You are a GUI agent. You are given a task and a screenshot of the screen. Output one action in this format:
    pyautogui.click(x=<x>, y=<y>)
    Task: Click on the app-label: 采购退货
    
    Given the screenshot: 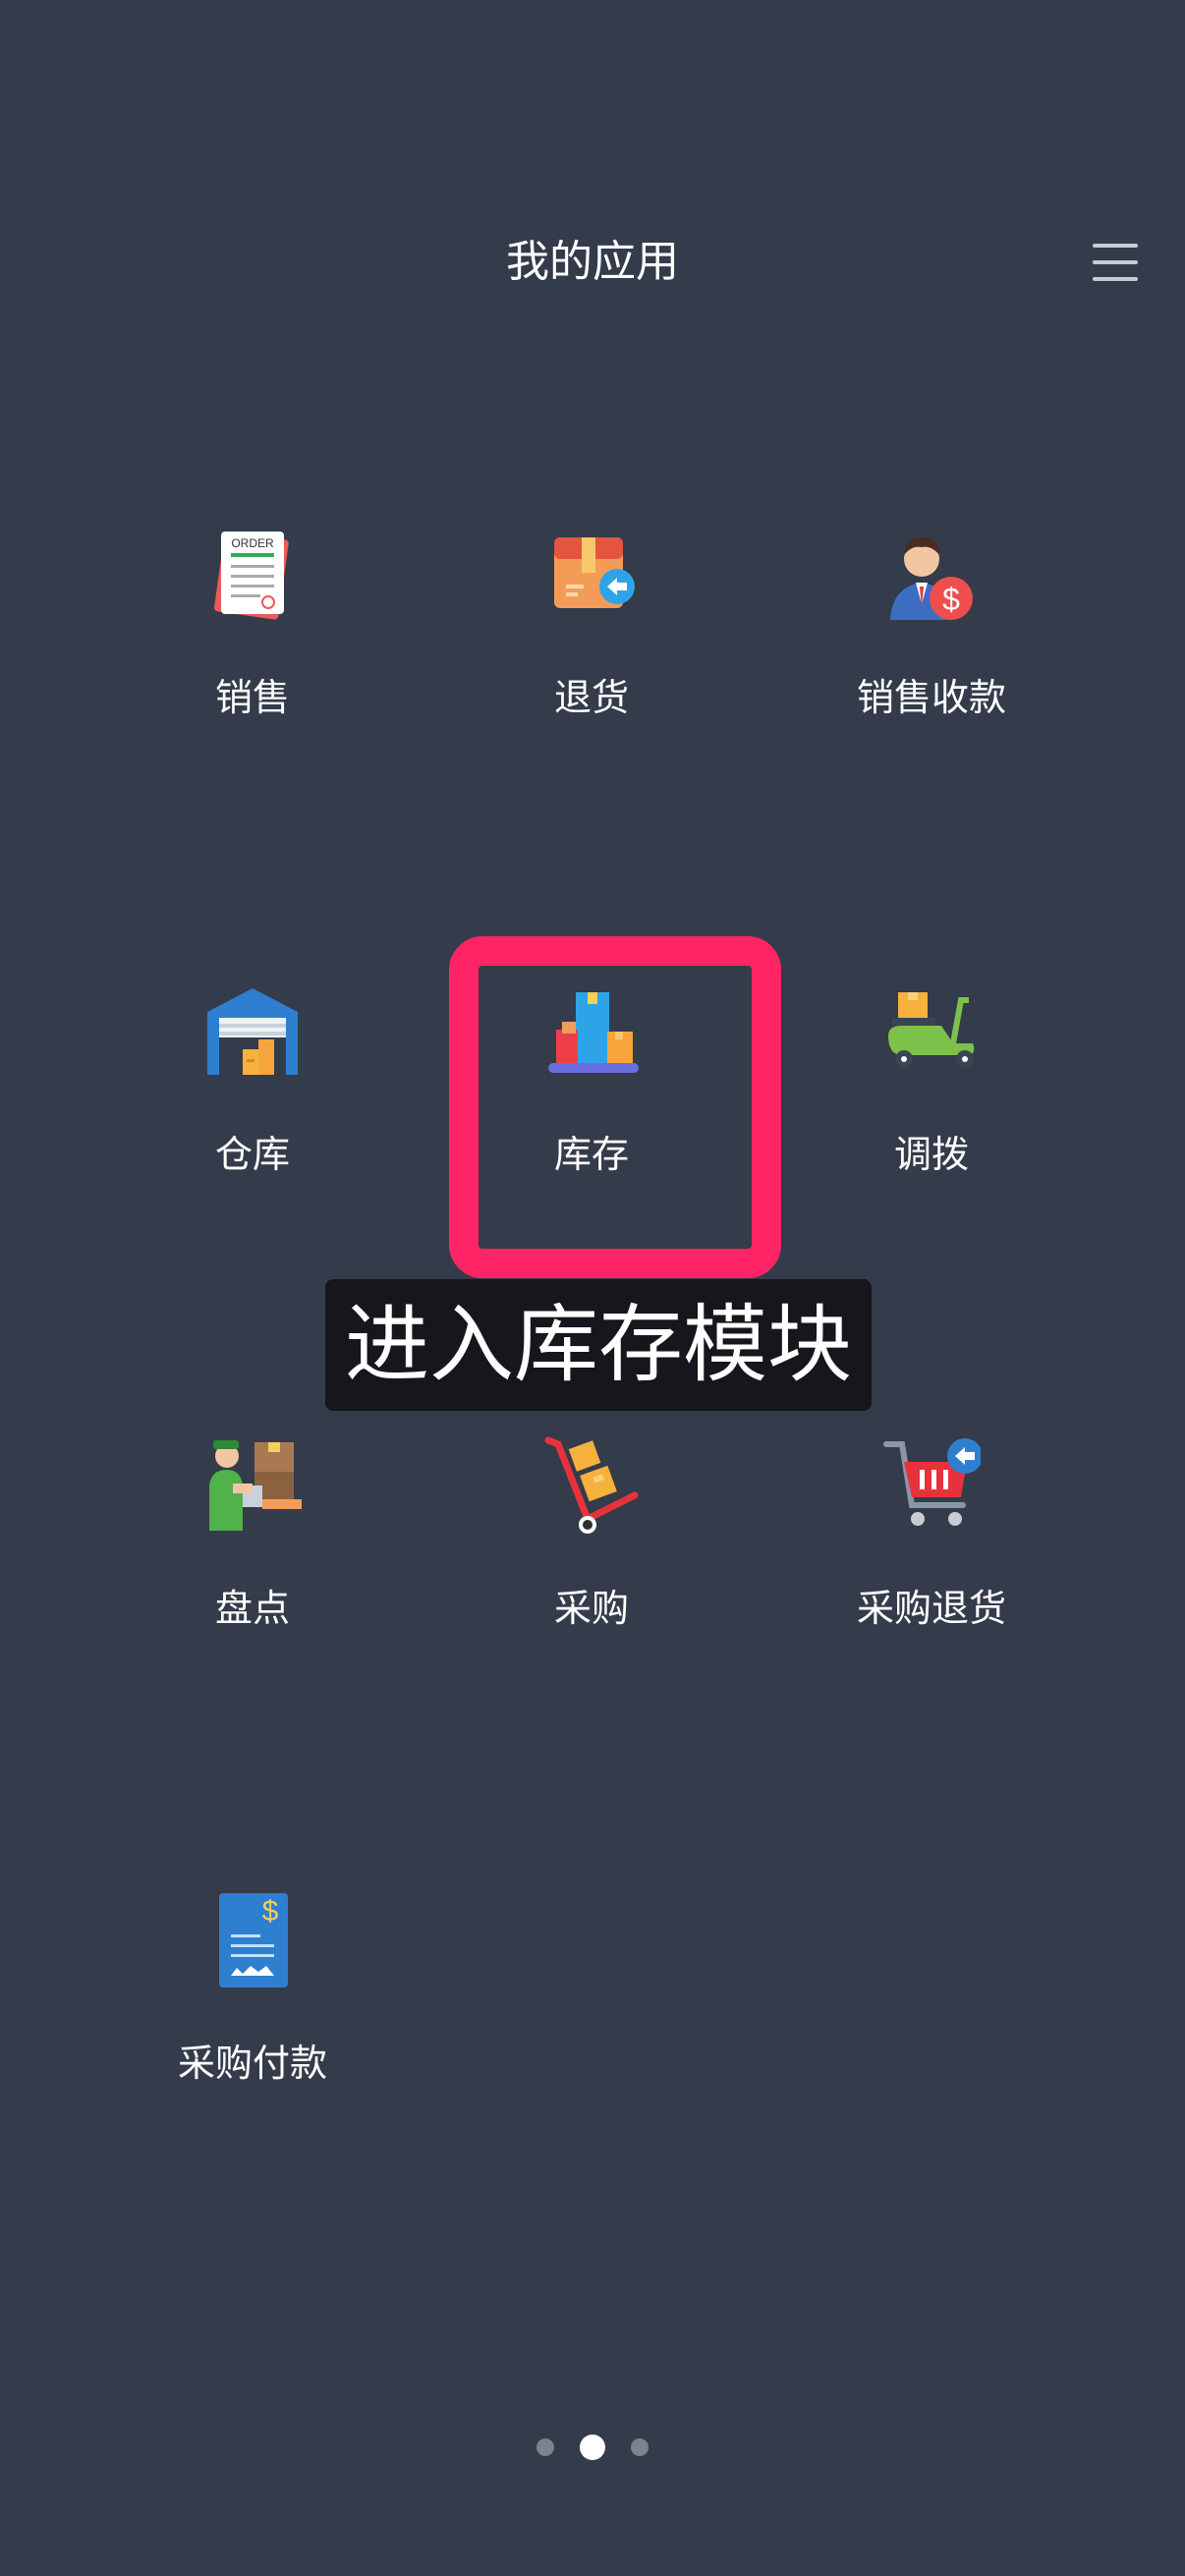 What is the action you would take?
    pyautogui.click(x=931, y=1608)
    